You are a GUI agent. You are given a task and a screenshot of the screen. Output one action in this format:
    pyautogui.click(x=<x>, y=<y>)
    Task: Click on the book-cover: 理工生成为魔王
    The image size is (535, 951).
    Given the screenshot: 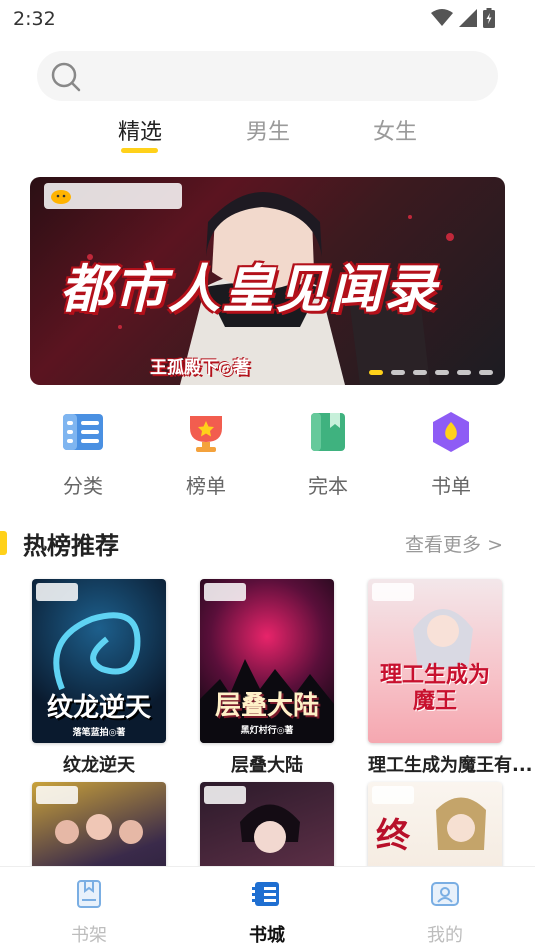 What is the action you would take?
    pyautogui.click(x=435, y=661)
    